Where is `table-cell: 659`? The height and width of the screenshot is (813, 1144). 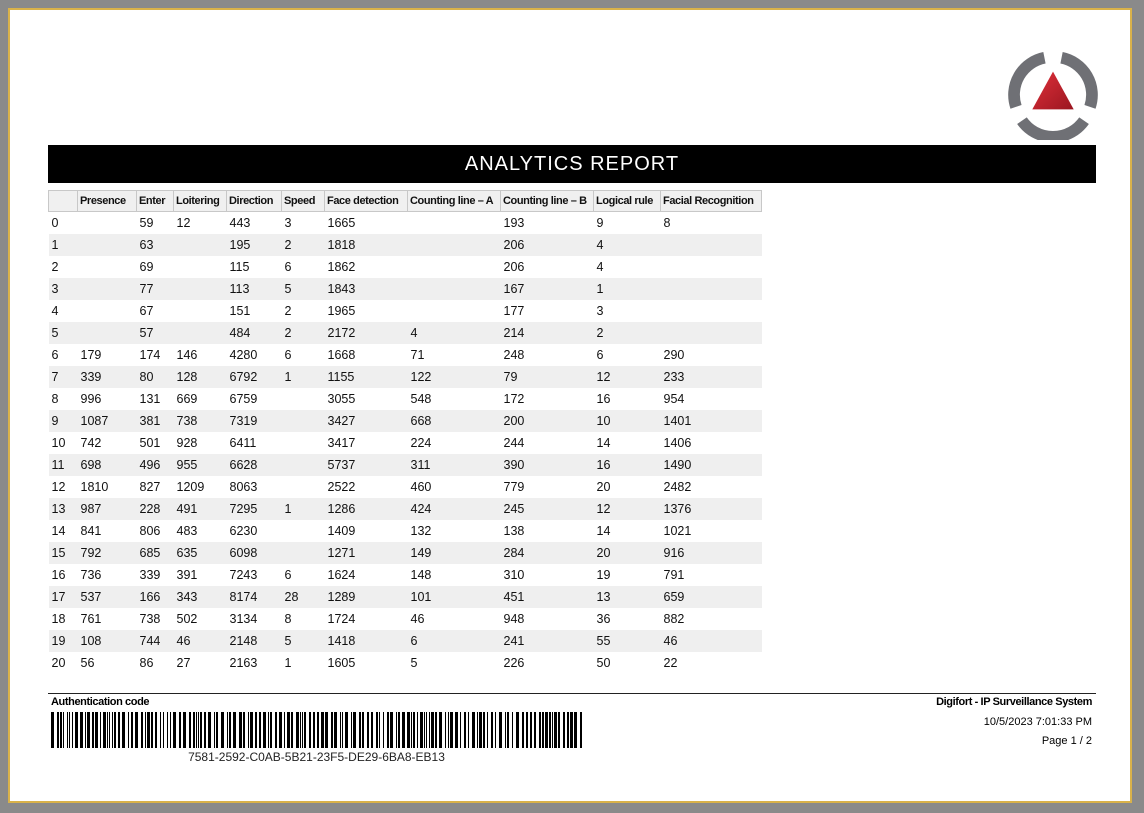 table-cell: 659 is located at coordinates (711, 597).